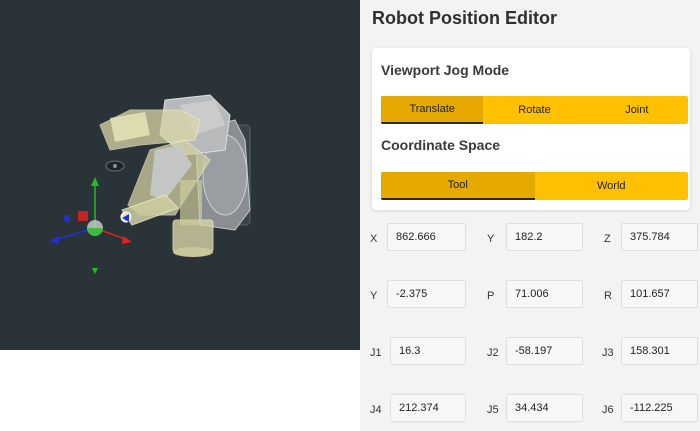  What do you see at coordinates (458, 186) in the screenshot?
I see `coord-option-tool: Tool` at bounding box center [458, 186].